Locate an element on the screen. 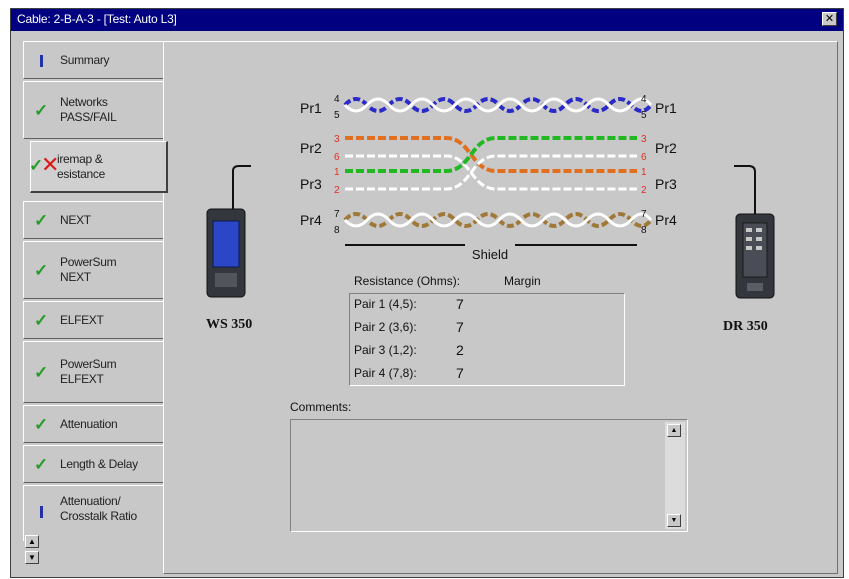 This screenshot has height=579, width=849. resistance-pair-label: Pair 2 (3,6): is located at coordinates (385, 327).